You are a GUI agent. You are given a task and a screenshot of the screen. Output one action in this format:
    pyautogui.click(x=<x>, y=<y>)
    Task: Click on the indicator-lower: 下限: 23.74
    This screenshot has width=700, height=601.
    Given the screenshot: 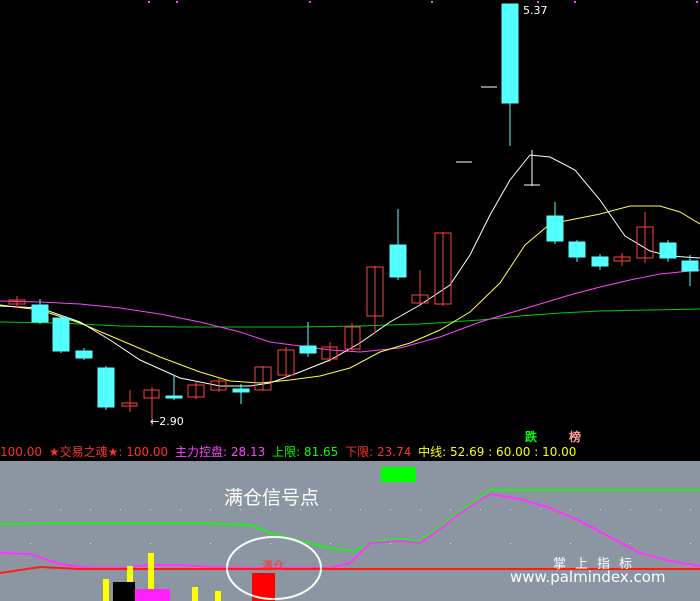 What is the action you would take?
    pyautogui.click(x=378, y=452)
    